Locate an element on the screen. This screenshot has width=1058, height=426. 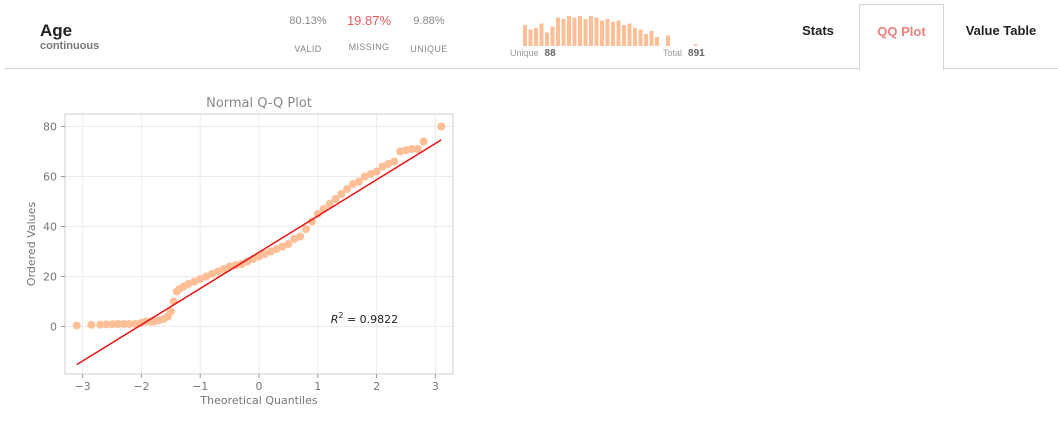
stat-valid: 80.13% VALID is located at coordinates (308, 34).